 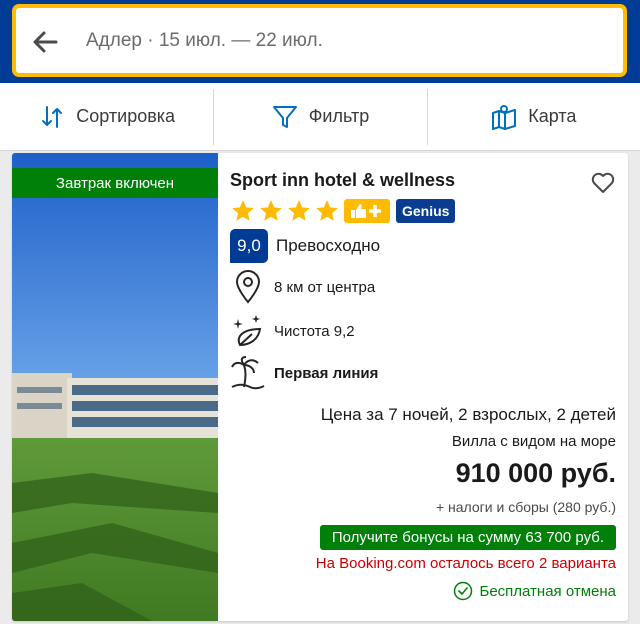 I want to click on free-cancellation: Бесплатная отмена, so click(x=534, y=591).